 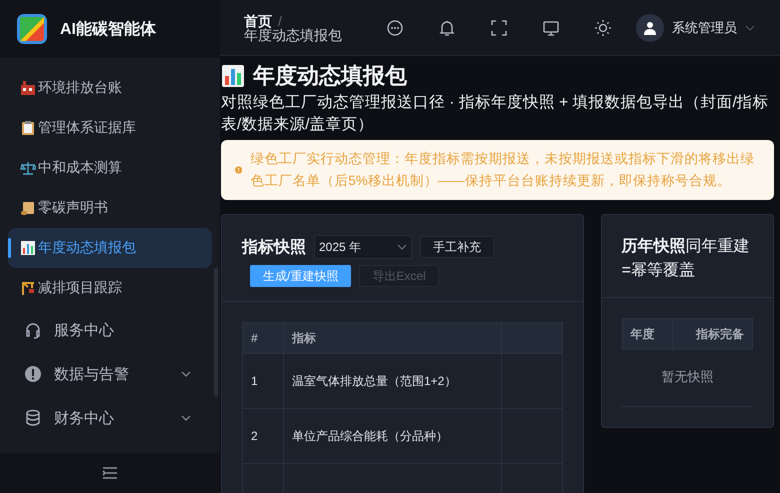 I want to click on brand-name: AI能碳智能体, so click(x=108, y=30).